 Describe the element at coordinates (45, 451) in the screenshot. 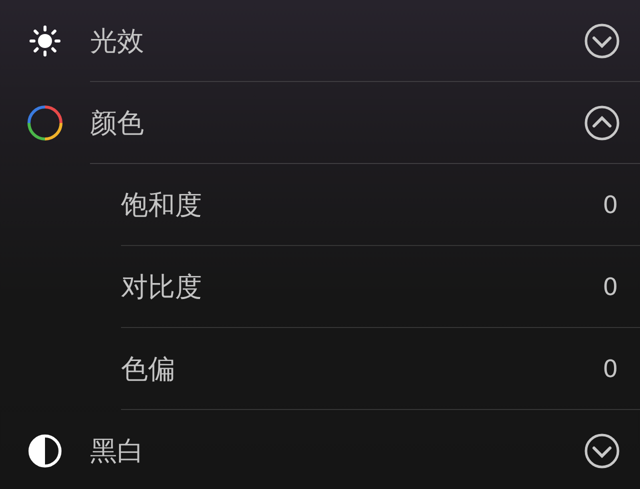

I see `contrast-icon` at that location.